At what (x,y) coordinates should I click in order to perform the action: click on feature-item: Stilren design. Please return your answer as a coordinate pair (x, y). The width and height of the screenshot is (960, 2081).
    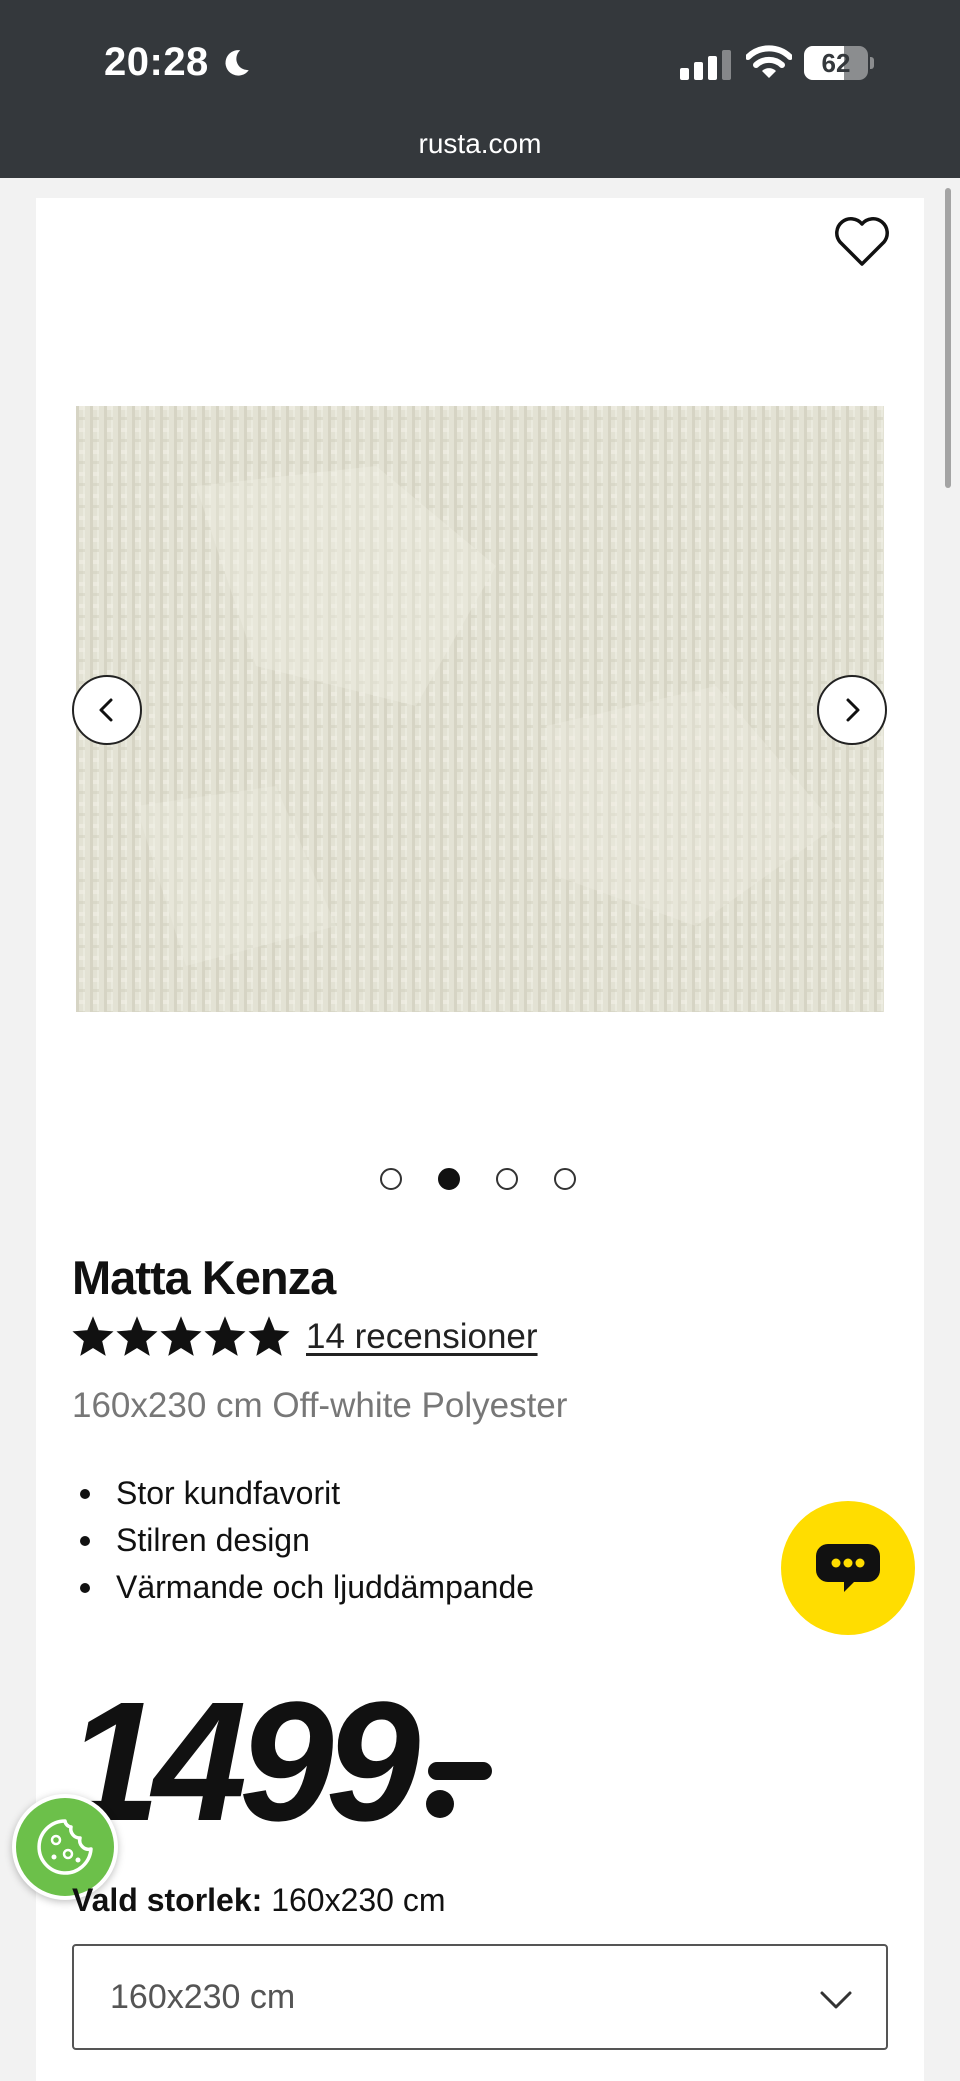
    Looking at the image, I should click on (303, 1540).